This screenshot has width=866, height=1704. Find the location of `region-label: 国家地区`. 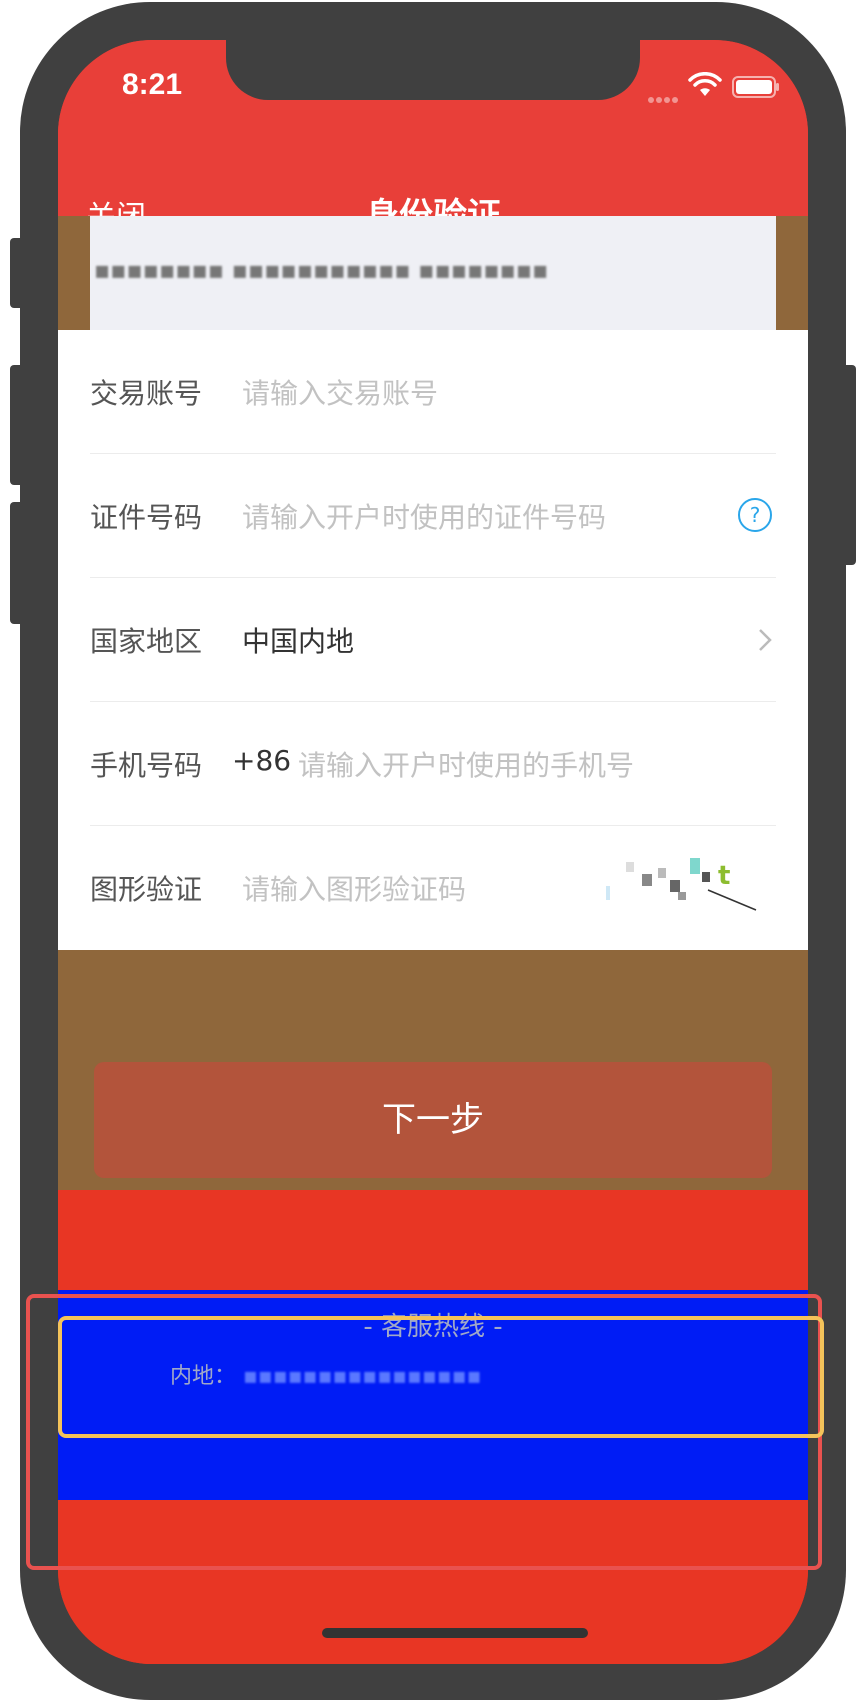

region-label: 国家地区 is located at coordinates (146, 641).